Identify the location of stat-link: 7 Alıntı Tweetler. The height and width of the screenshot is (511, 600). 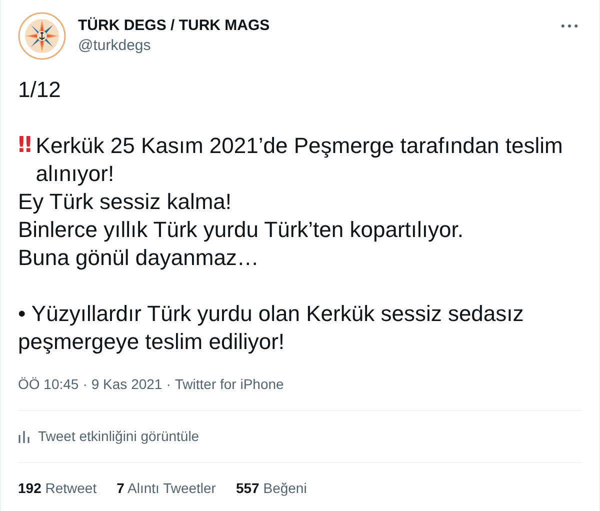
(166, 488).